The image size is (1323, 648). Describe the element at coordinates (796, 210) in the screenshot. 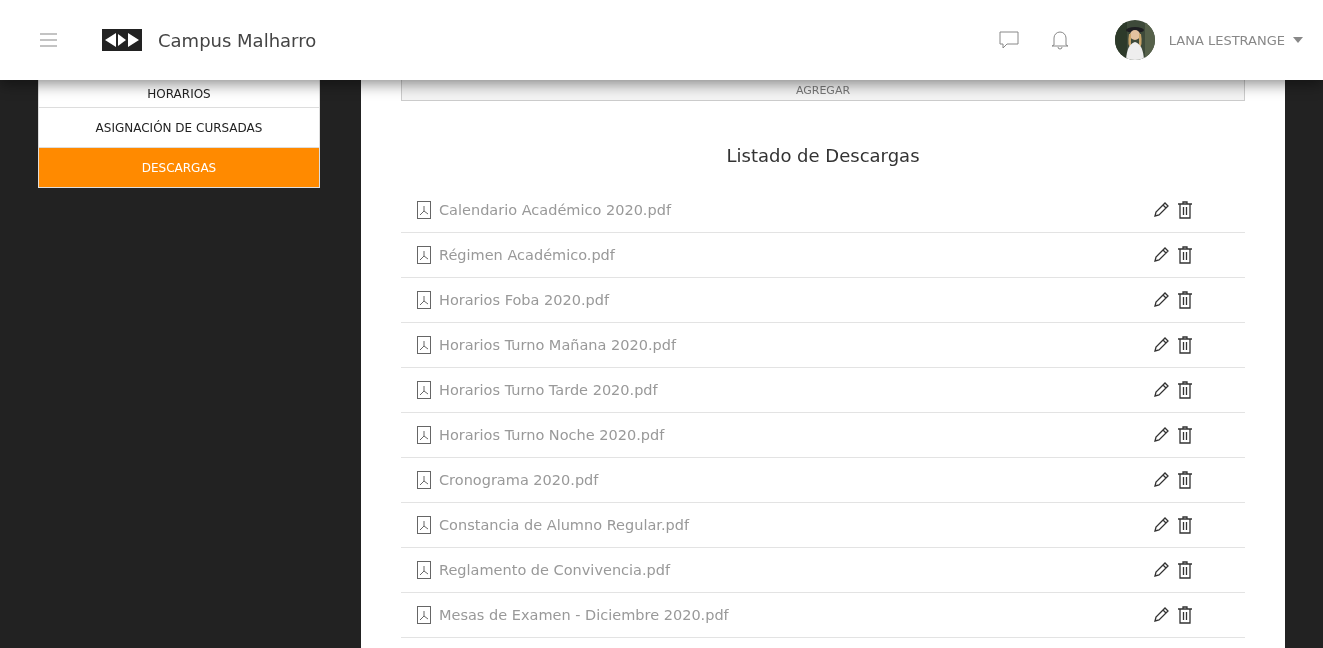

I see `file-link: Calendario Académico 2020.pdf` at that location.